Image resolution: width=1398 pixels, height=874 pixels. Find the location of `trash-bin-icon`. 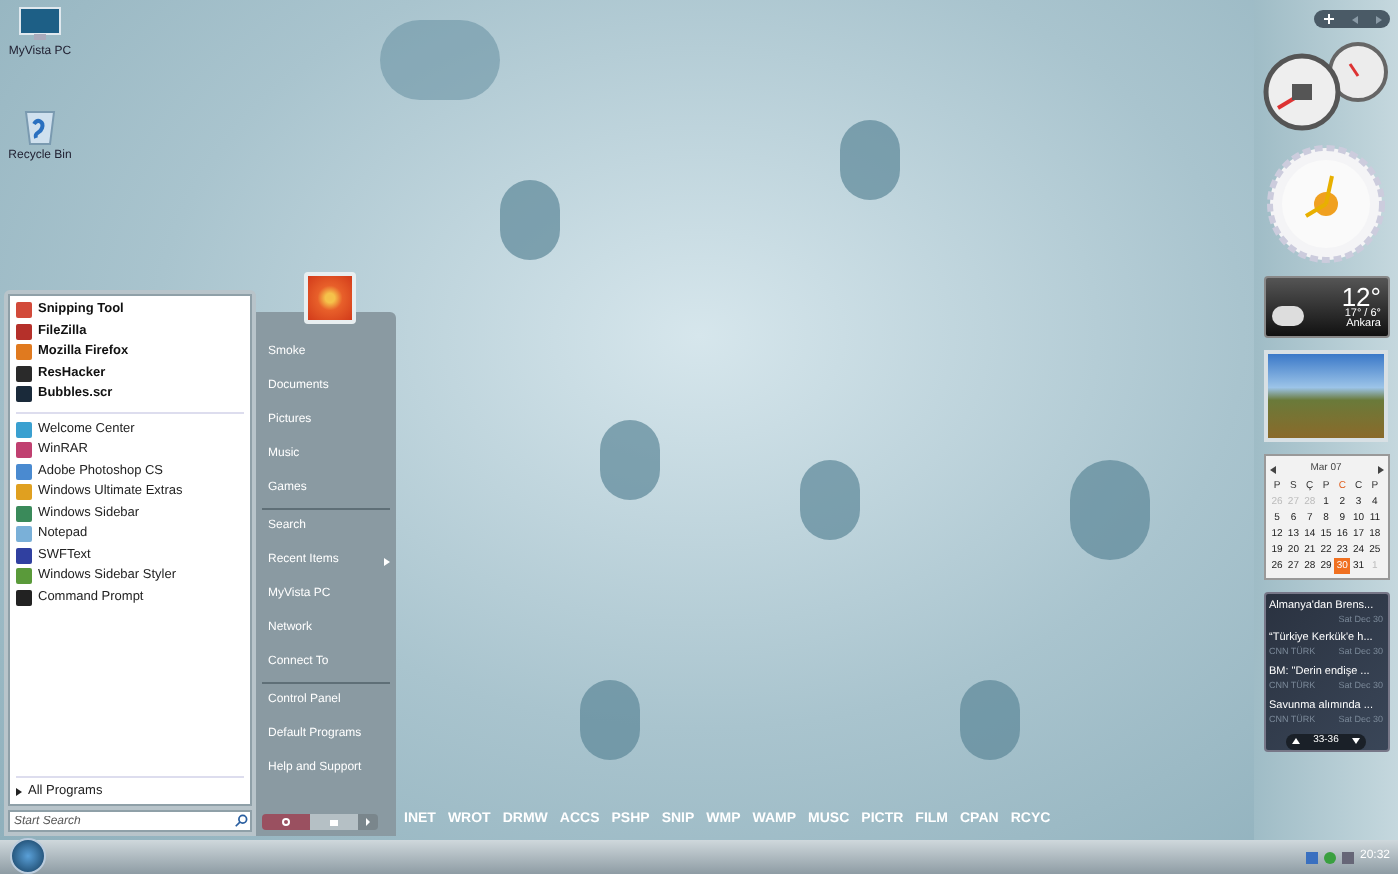

trash-bin-icon is located at coordinates (40, 126).